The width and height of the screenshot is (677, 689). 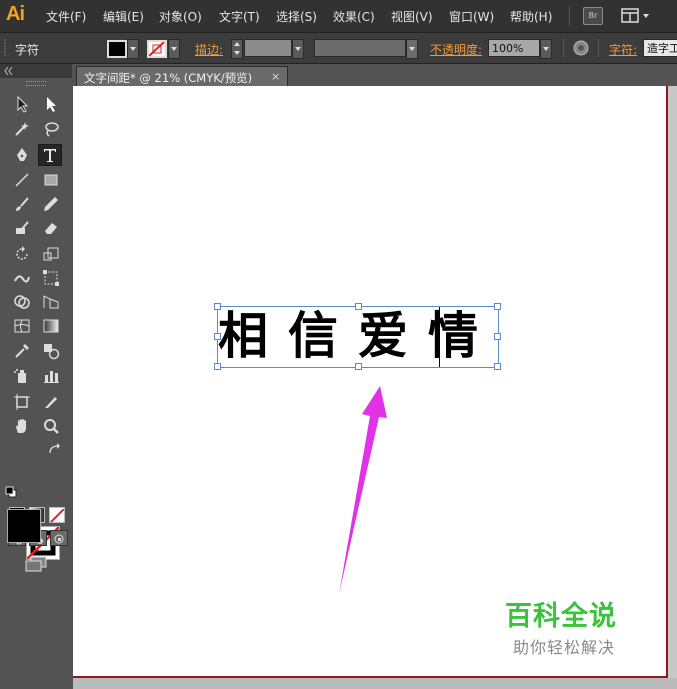 What do you see at coordinates (55, 449) in the screenshot?
I see `swap-fill-stroke-icon` at bounding box center [55, 449].